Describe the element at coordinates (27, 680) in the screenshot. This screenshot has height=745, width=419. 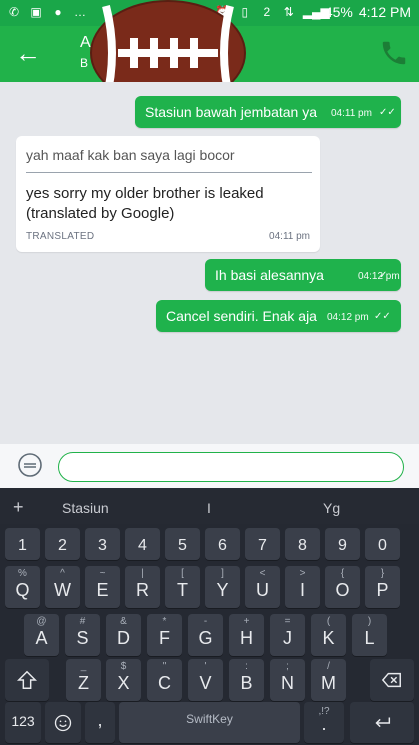
I see `shift-key` at that location.